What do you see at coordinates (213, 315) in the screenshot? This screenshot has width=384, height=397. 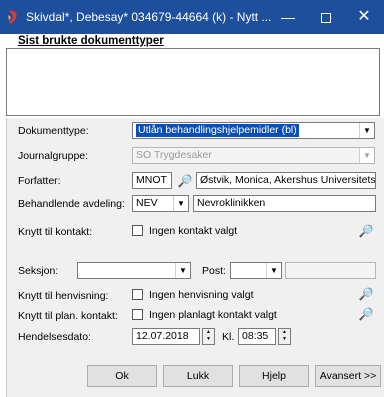 I see `plan-kontakt-option-label: Ingen planlagt kontakt valgt` at bounding box center [213, 315].